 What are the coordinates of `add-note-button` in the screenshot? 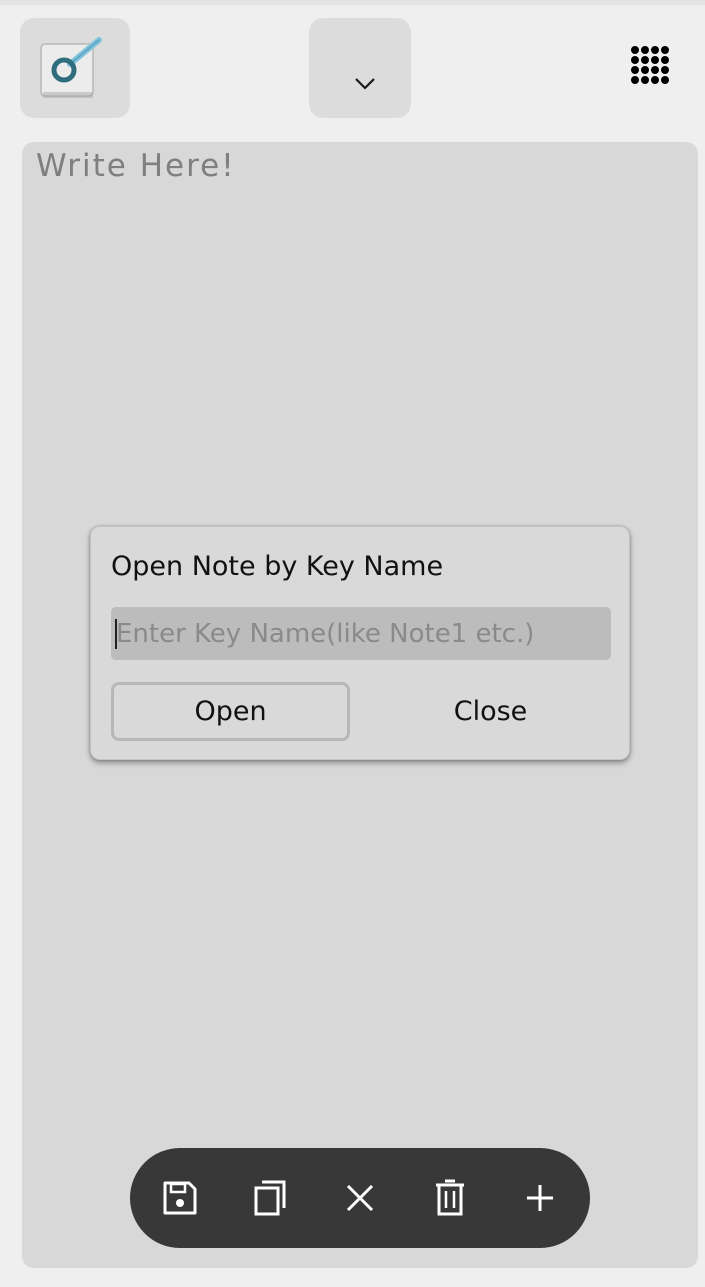 It's located at (540, 1198).